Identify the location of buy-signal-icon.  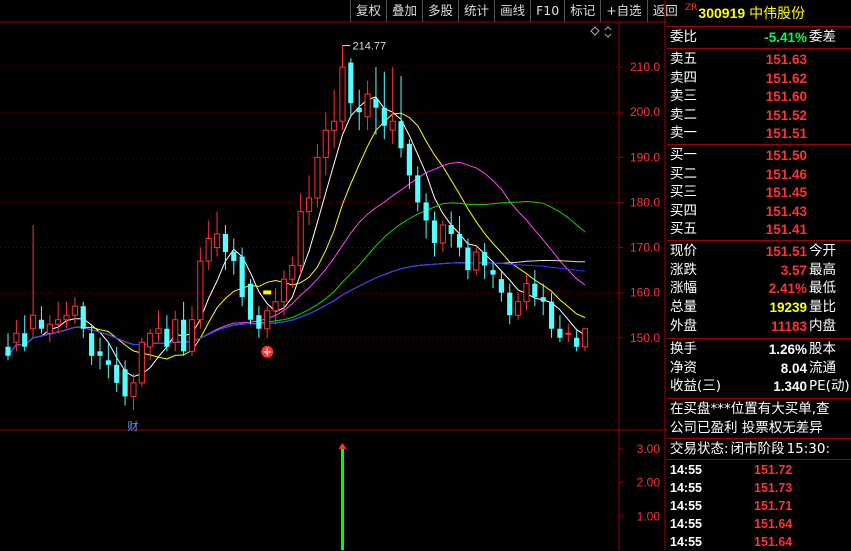
(267, 351).